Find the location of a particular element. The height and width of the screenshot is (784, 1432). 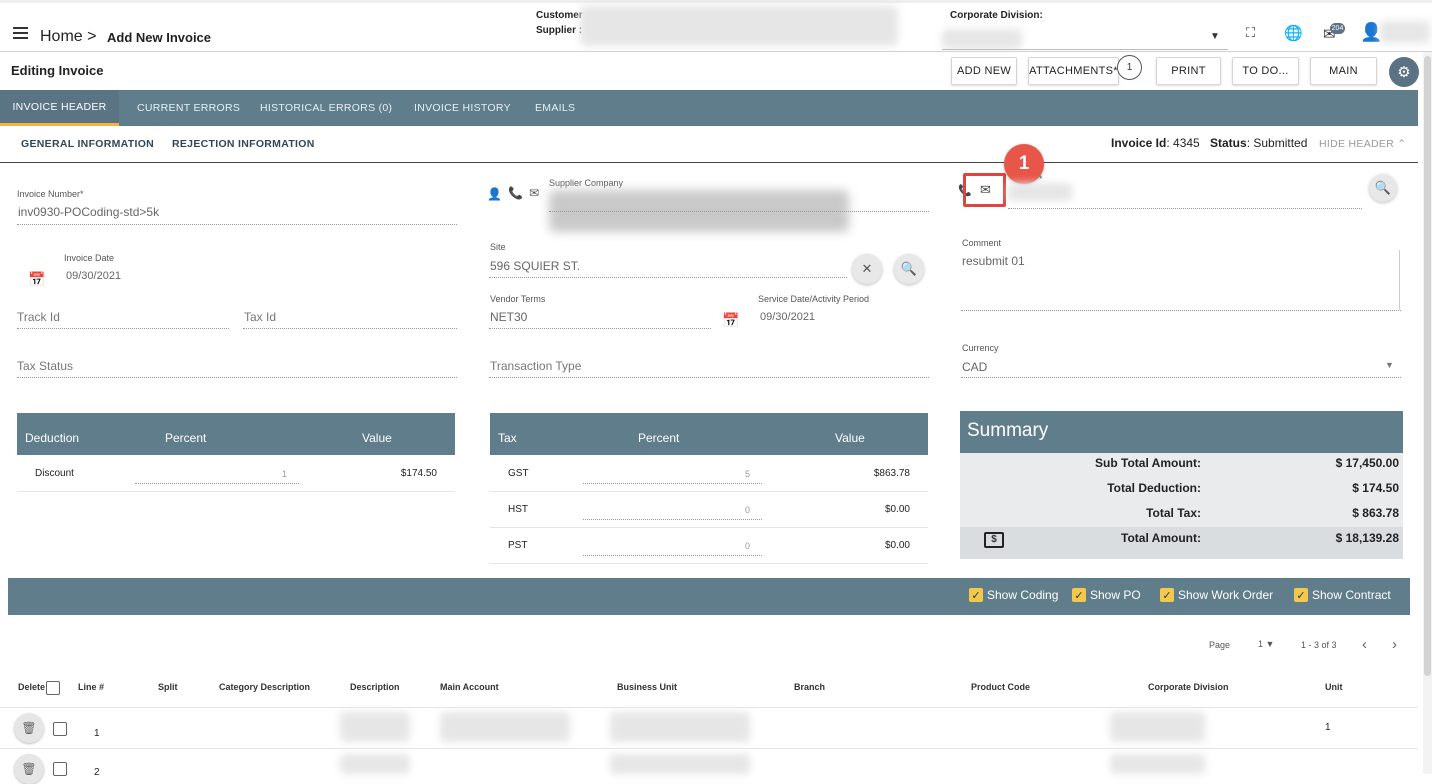

fullscreen-icon: ⛶ is located at coordinates (1250, 33).